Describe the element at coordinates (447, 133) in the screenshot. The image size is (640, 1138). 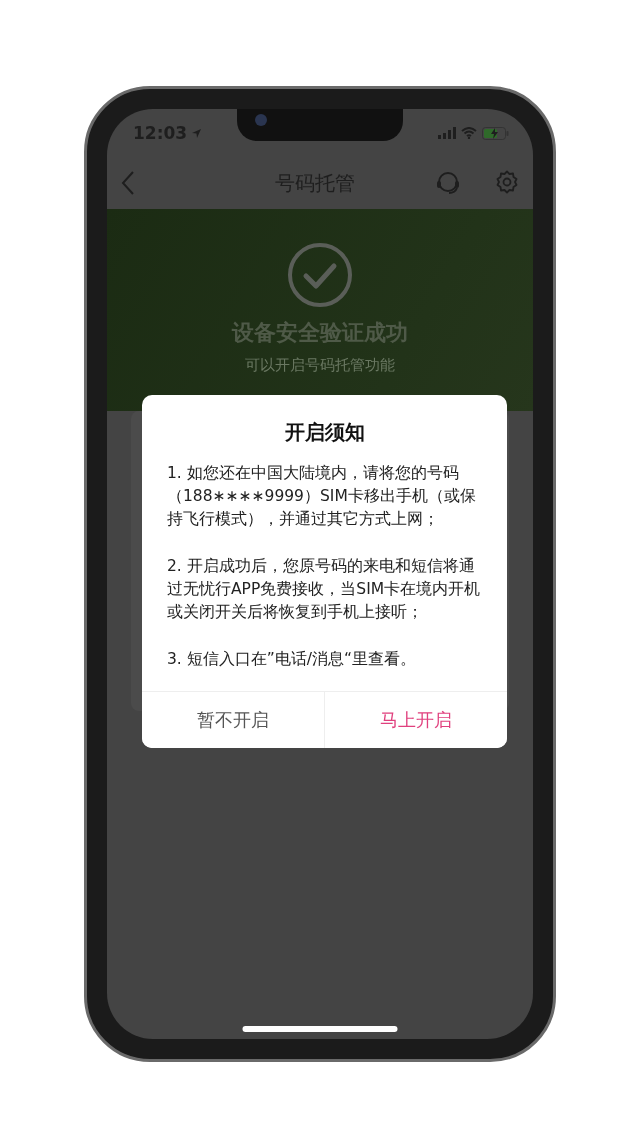
I see `signal-icon` at that location.